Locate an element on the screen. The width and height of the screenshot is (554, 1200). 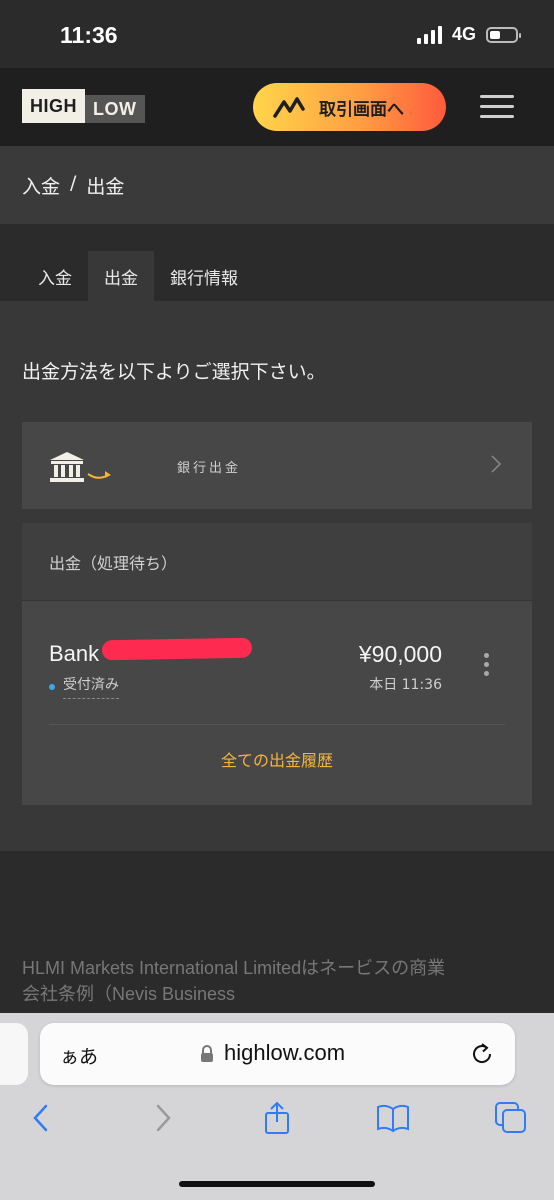
redaction-mark is located at coordinates (177, 649).